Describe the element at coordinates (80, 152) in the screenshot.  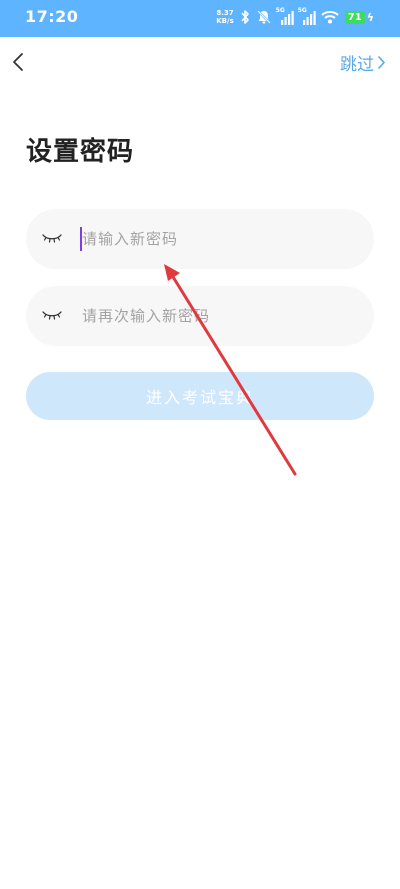
I see `page-title: 设置密码` at that location.